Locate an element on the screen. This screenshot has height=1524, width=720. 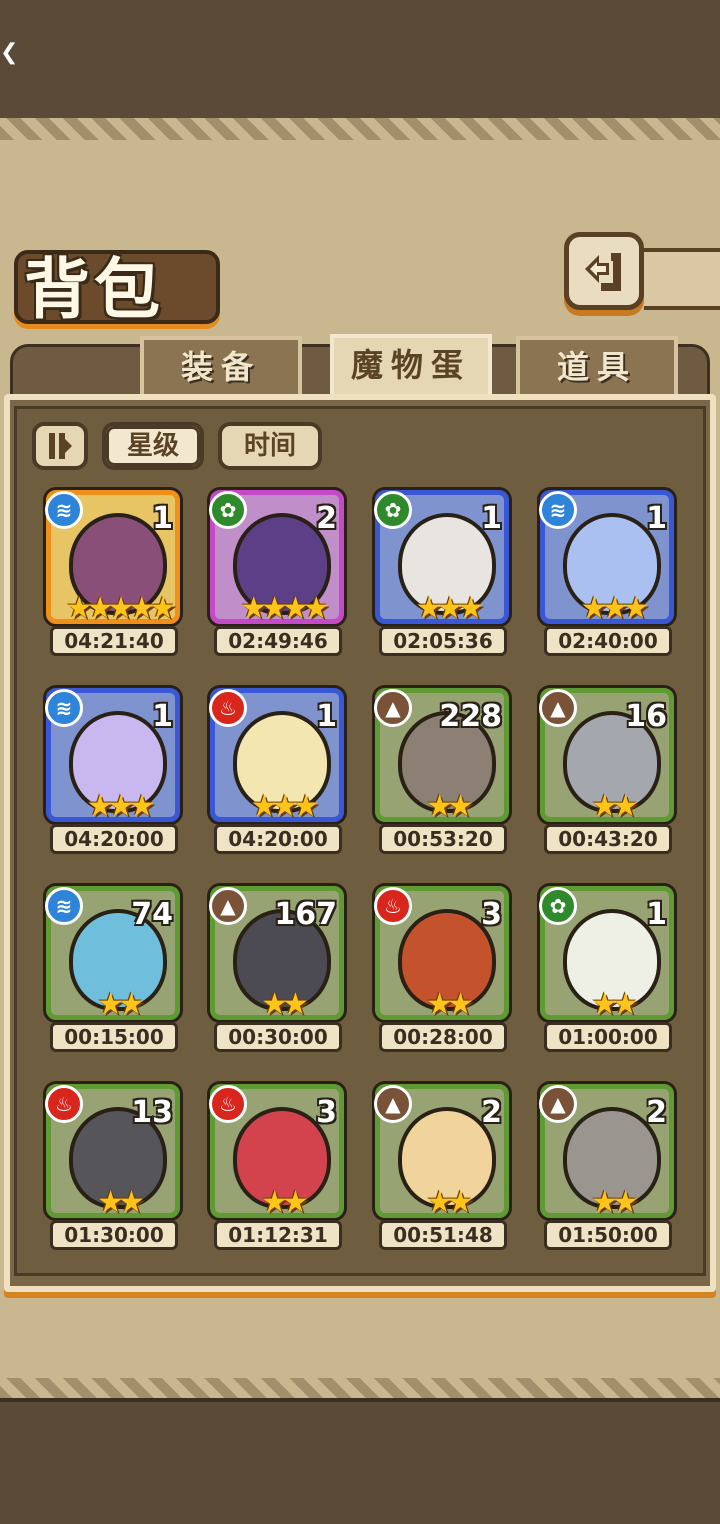
sort-order-button is located at coordinates (60, 446).